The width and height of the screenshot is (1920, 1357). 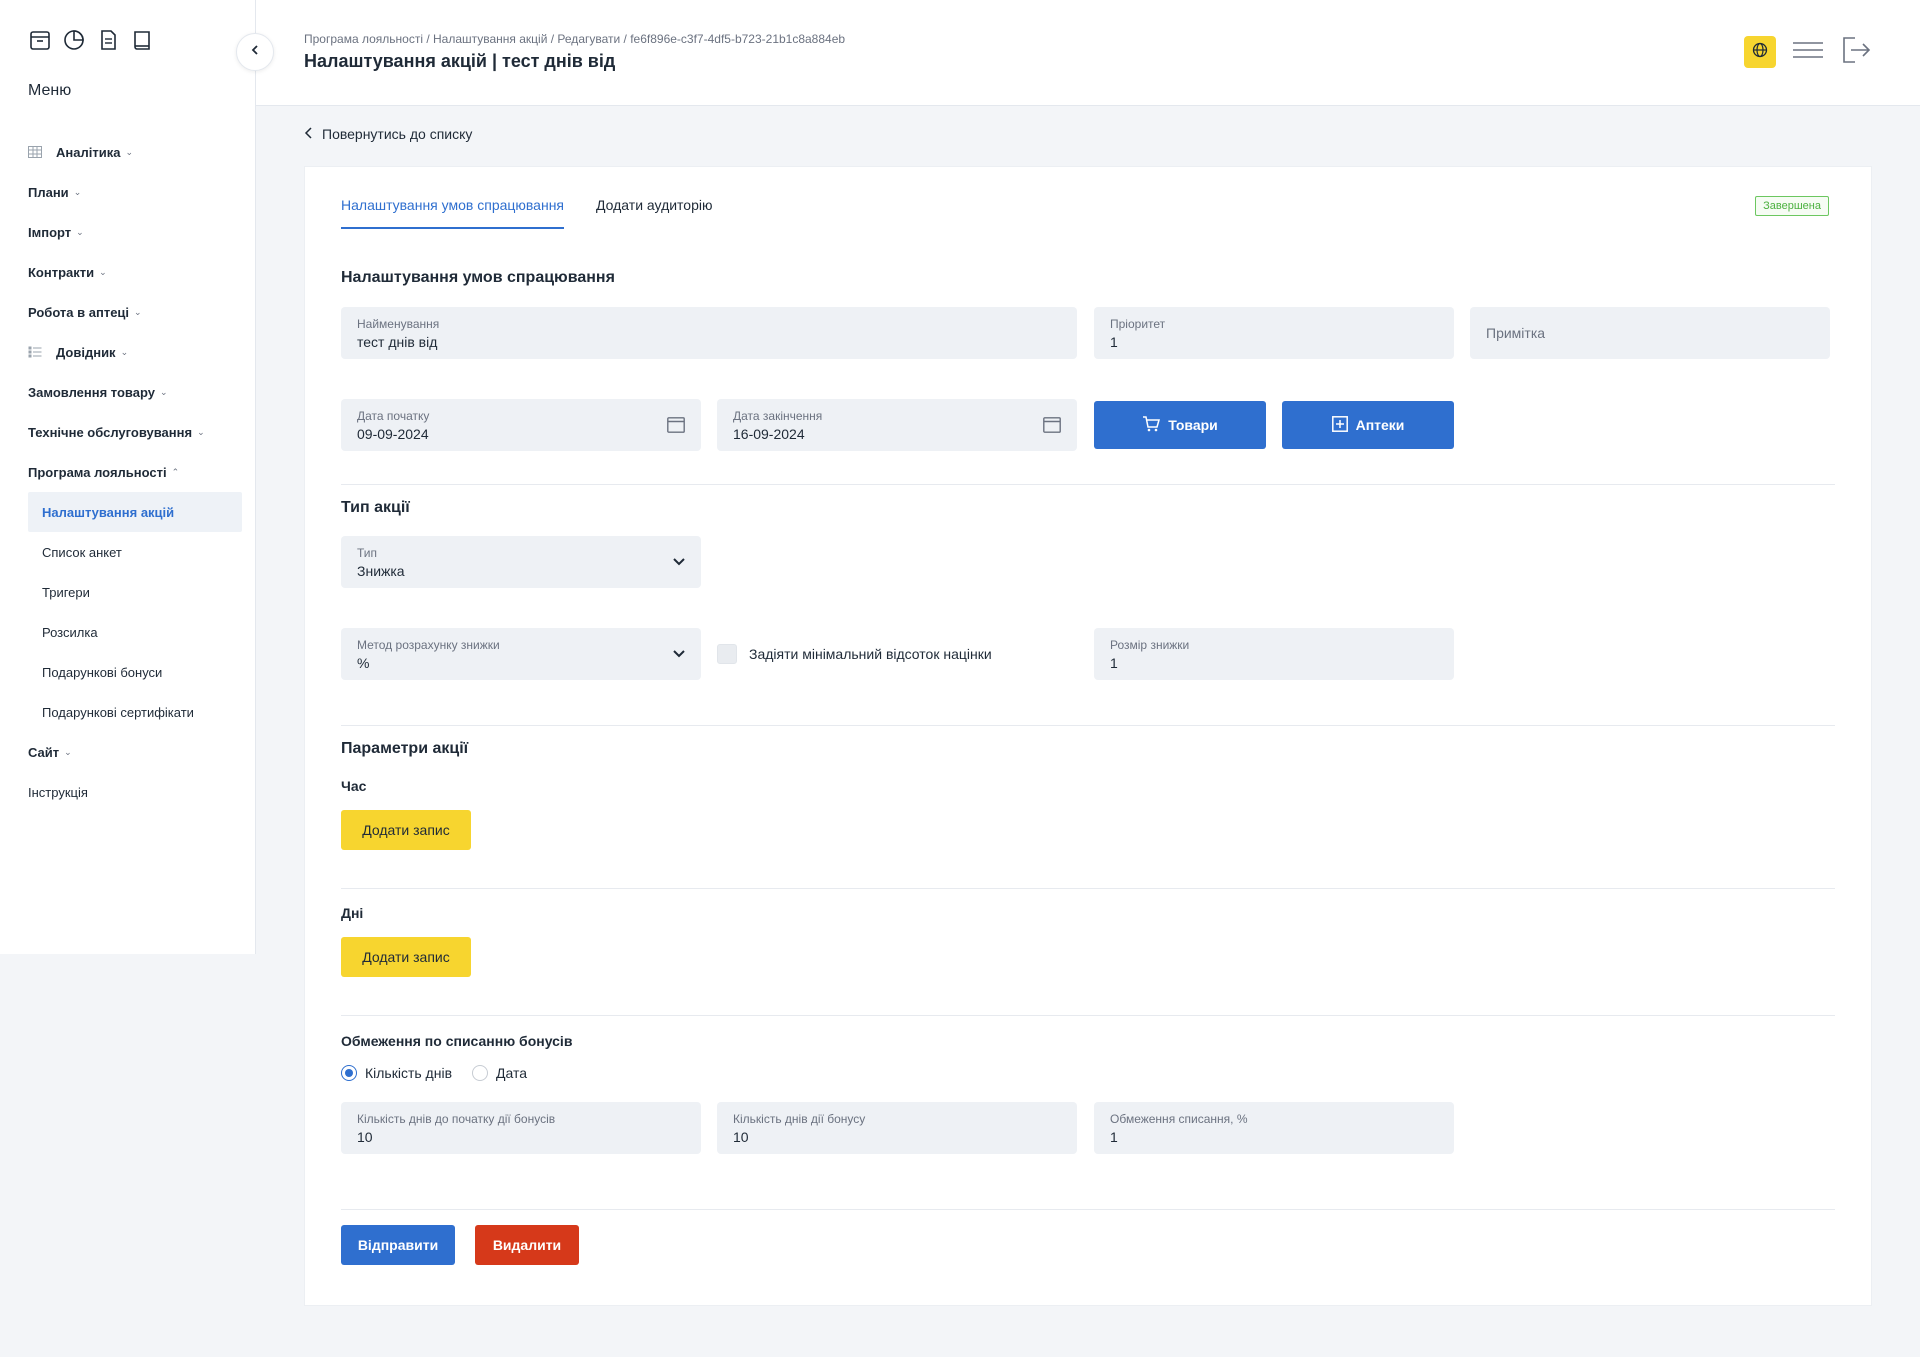 I want to click on radio-date-option: Дата, so click(x=499, y=1073).